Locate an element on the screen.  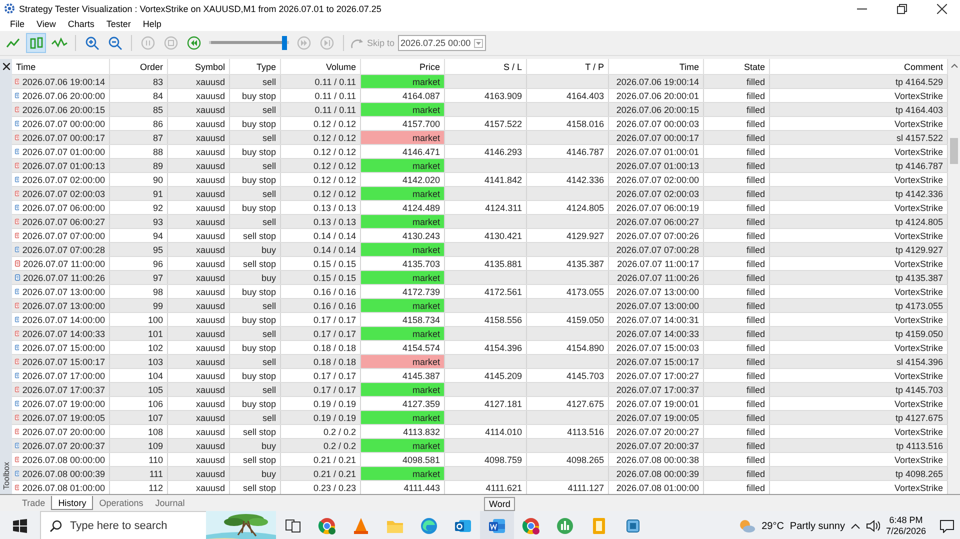
scroll-thumb is located at coordinates (954, 151).